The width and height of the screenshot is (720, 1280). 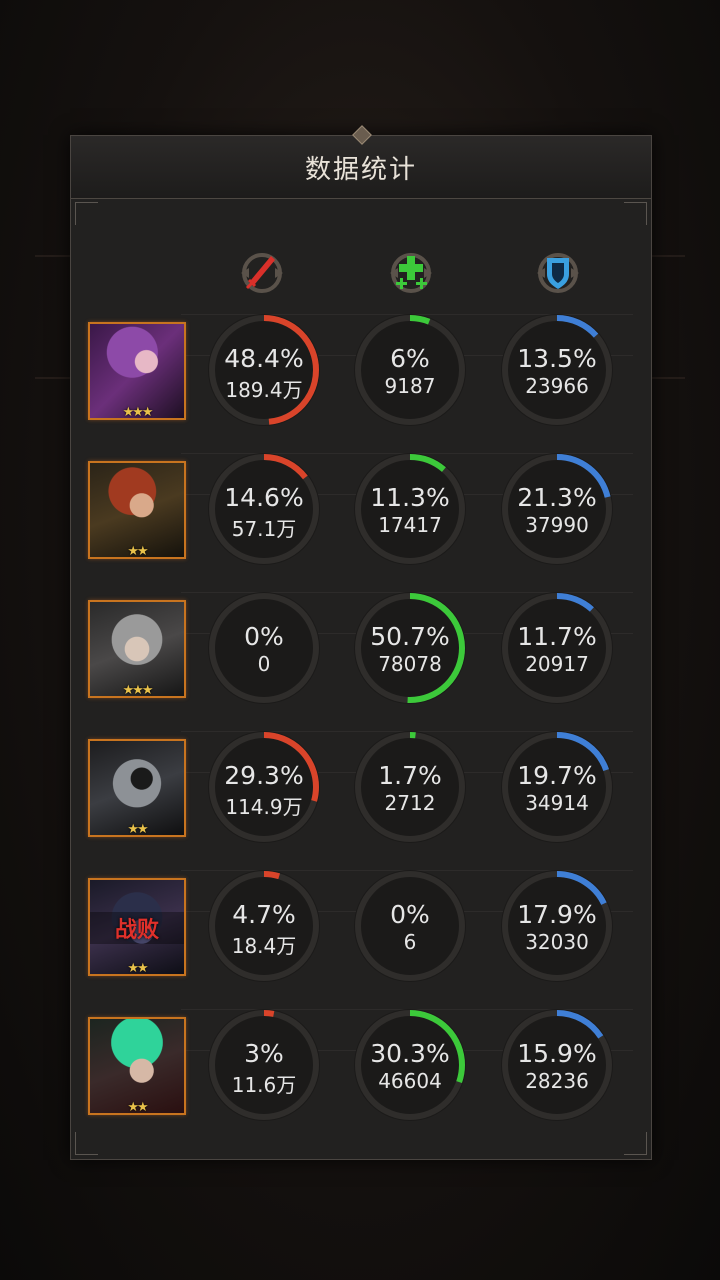 I want to click on heal-ring: 30.3% 46604, so click(x=410, y=1065).